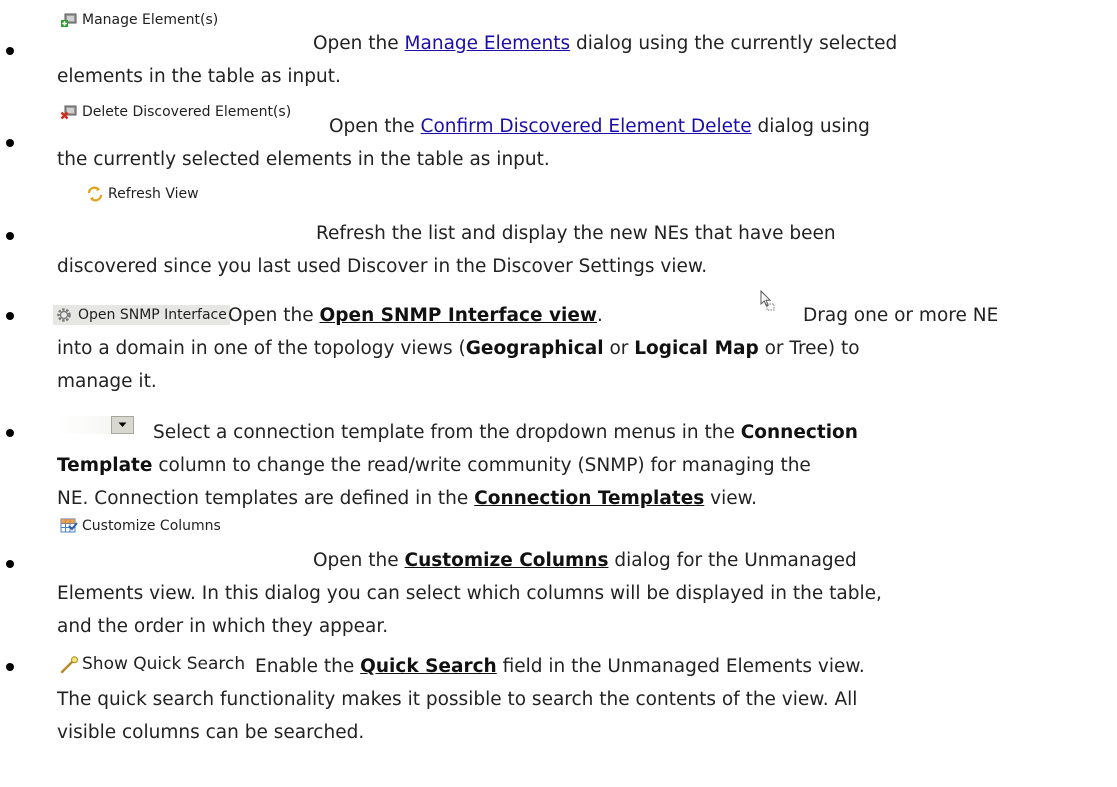  What do you see at coordinates (619, 348) in the screenshot?
I see `text: or` at bounding box center [619, 348].